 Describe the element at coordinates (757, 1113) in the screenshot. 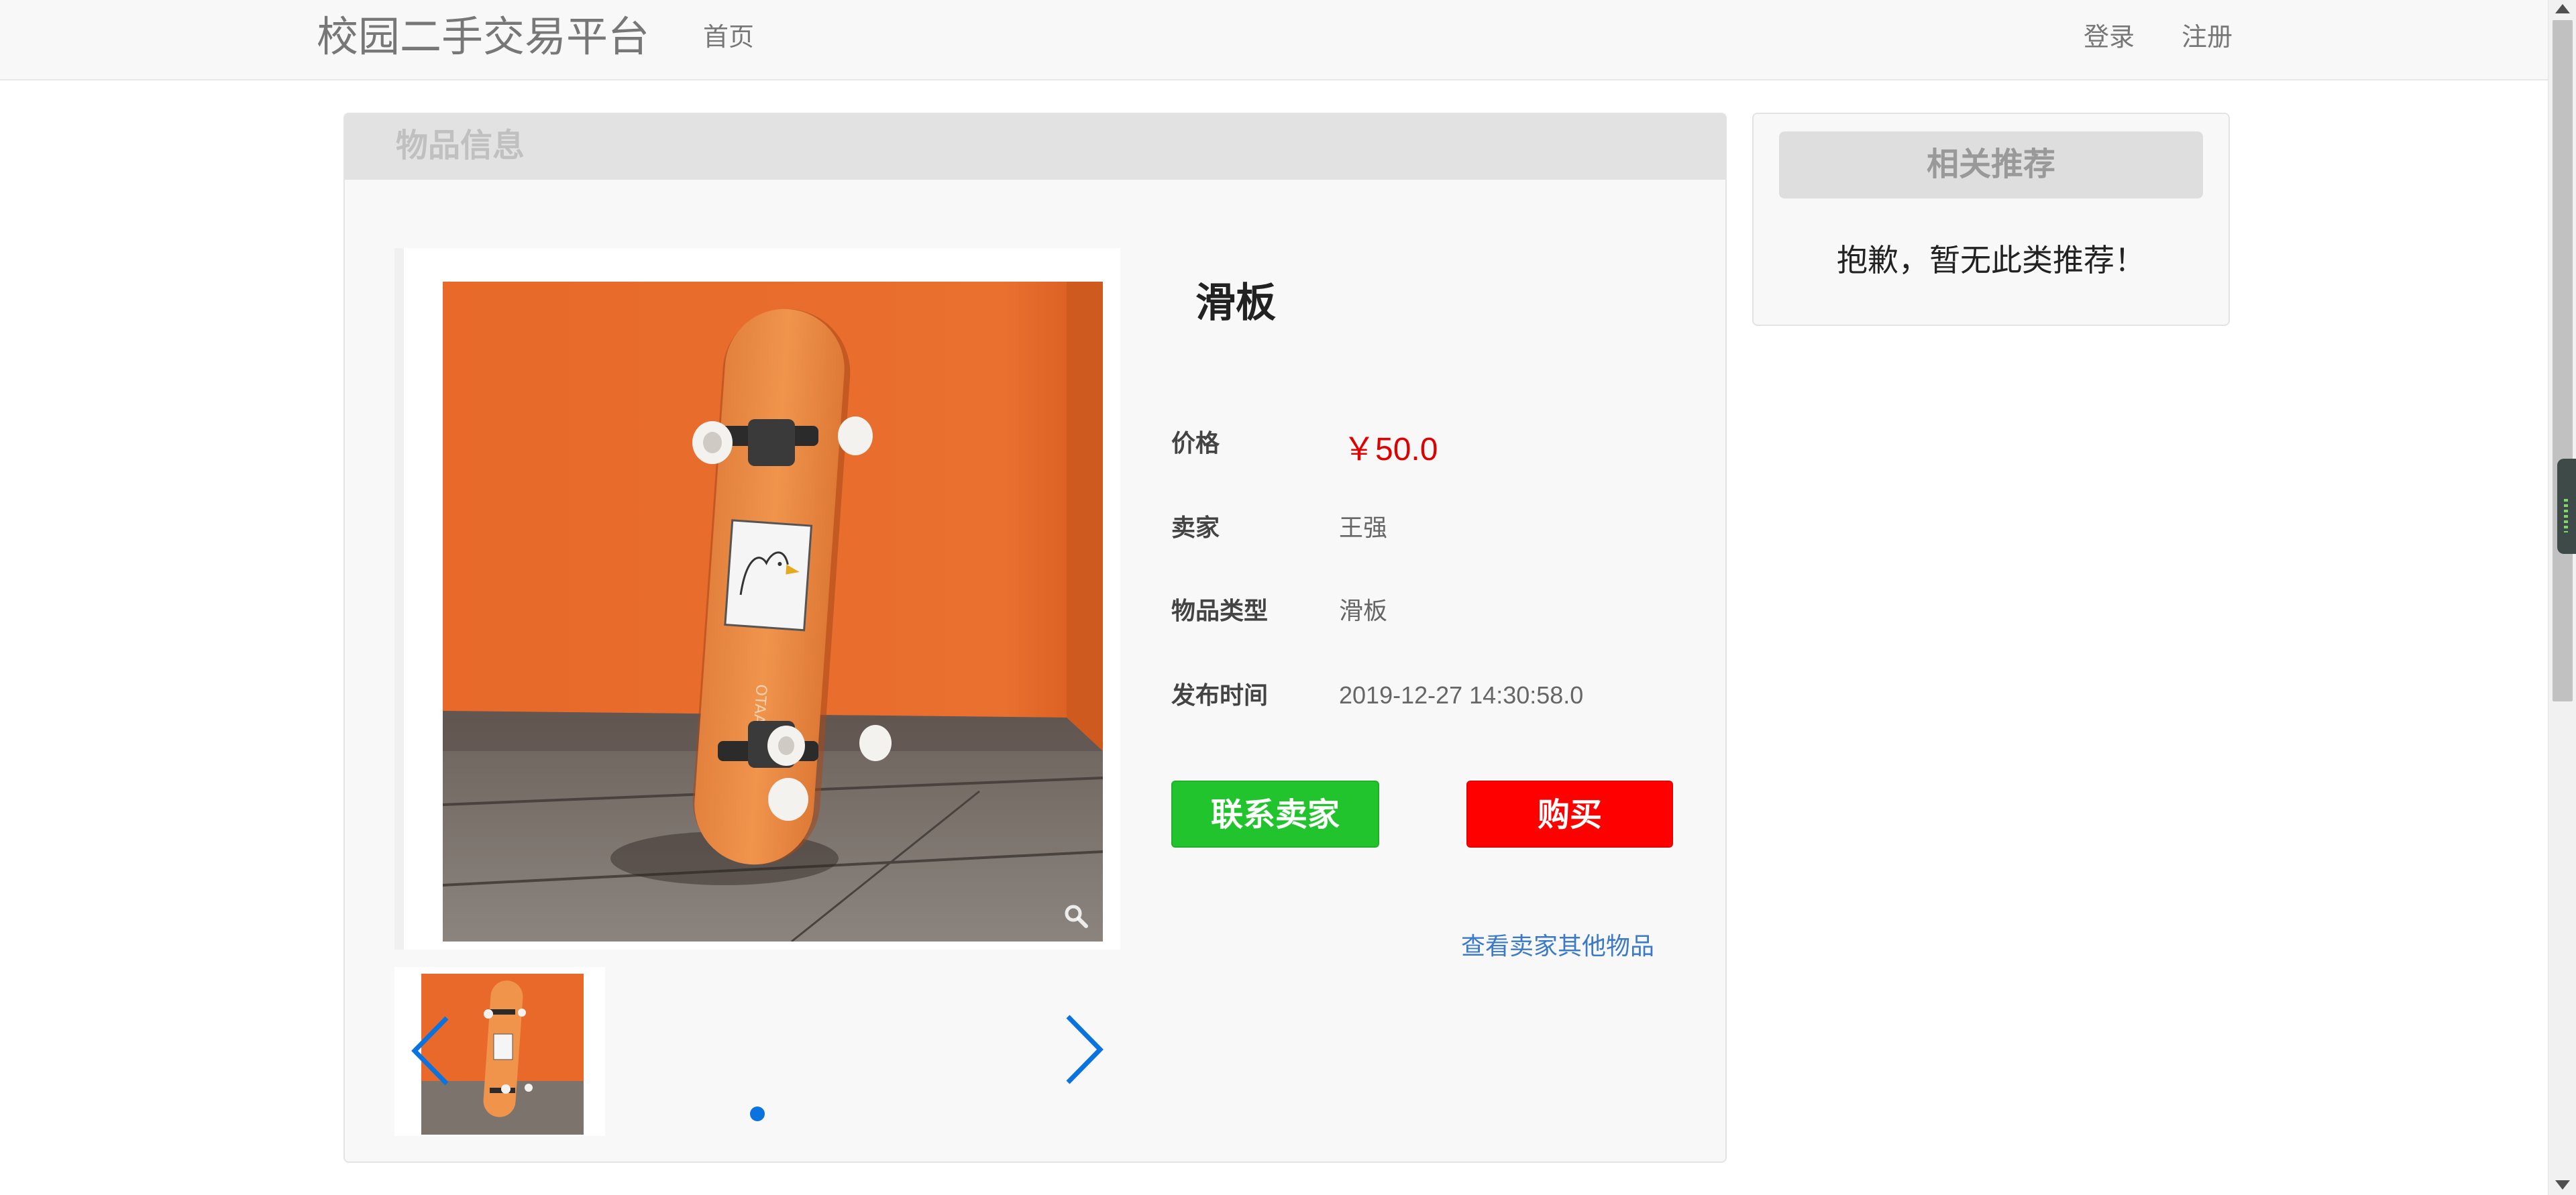

I see `carousel-indicator-dot` at that location.